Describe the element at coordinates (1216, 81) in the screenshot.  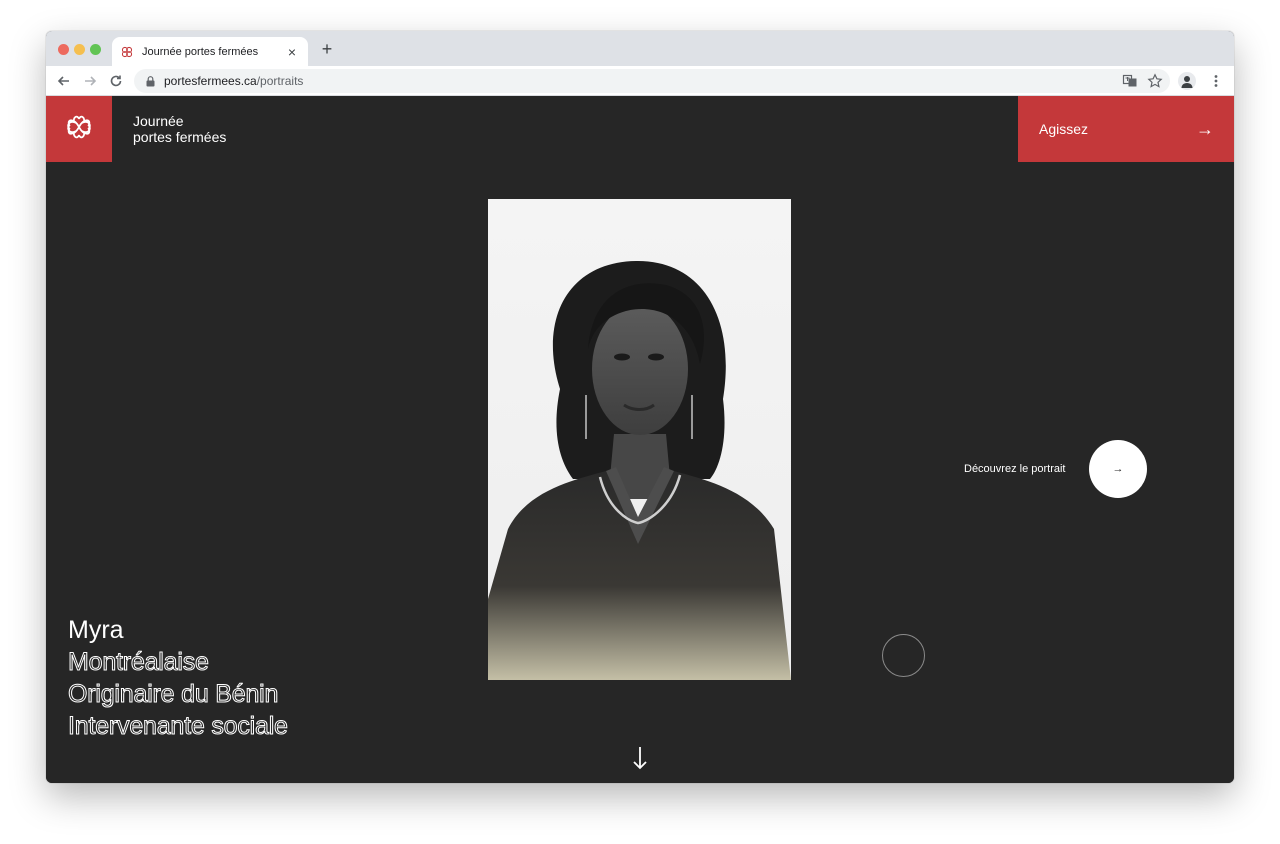
I see `menu-icon` at that location.